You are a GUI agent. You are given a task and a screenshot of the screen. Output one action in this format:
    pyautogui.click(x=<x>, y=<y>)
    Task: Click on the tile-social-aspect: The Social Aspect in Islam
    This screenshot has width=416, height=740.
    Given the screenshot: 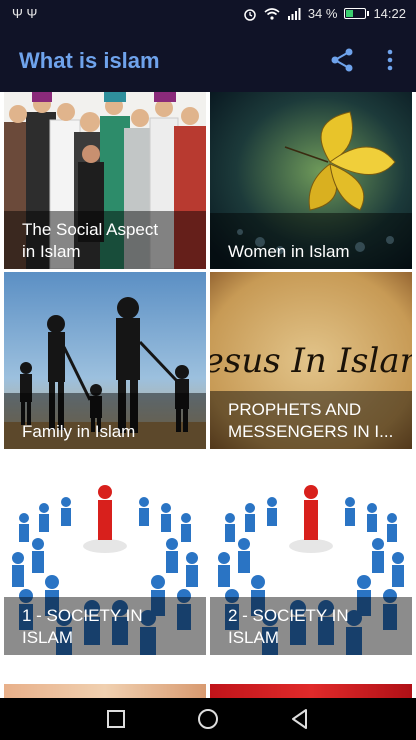 What is the action you would take?
    pyautogui.click(x=105, y=180)
    